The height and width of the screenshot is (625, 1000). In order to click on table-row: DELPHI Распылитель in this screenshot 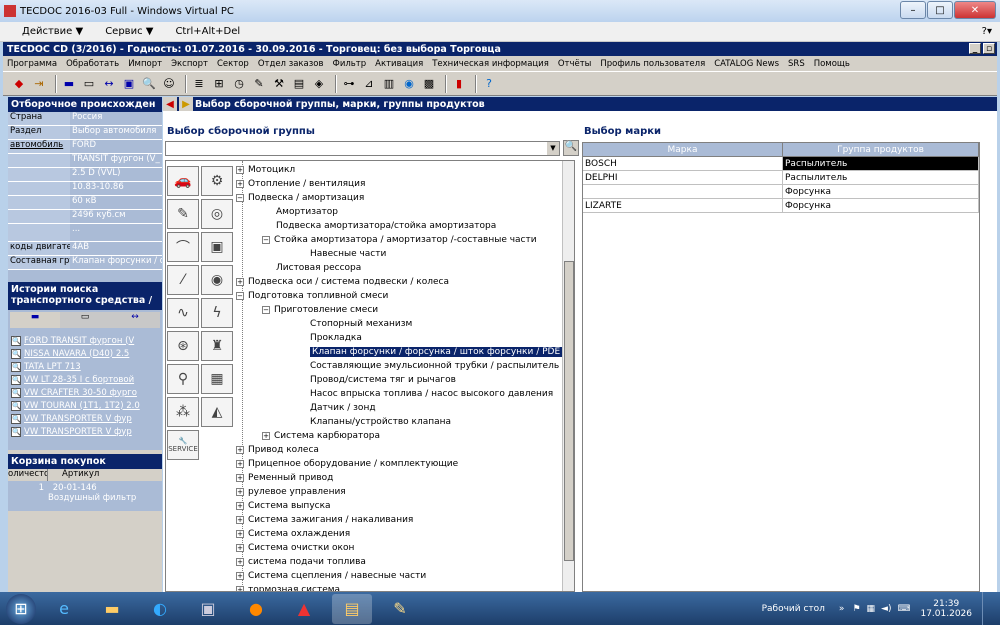, I will do `click(781, 178)`.